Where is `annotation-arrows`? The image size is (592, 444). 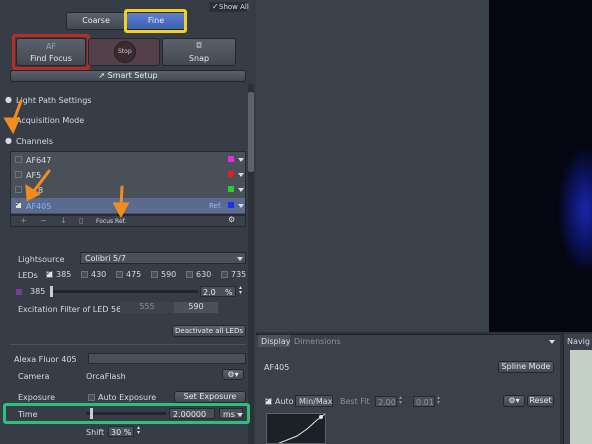 annotation-arrows is located at coordinates (66, 159).